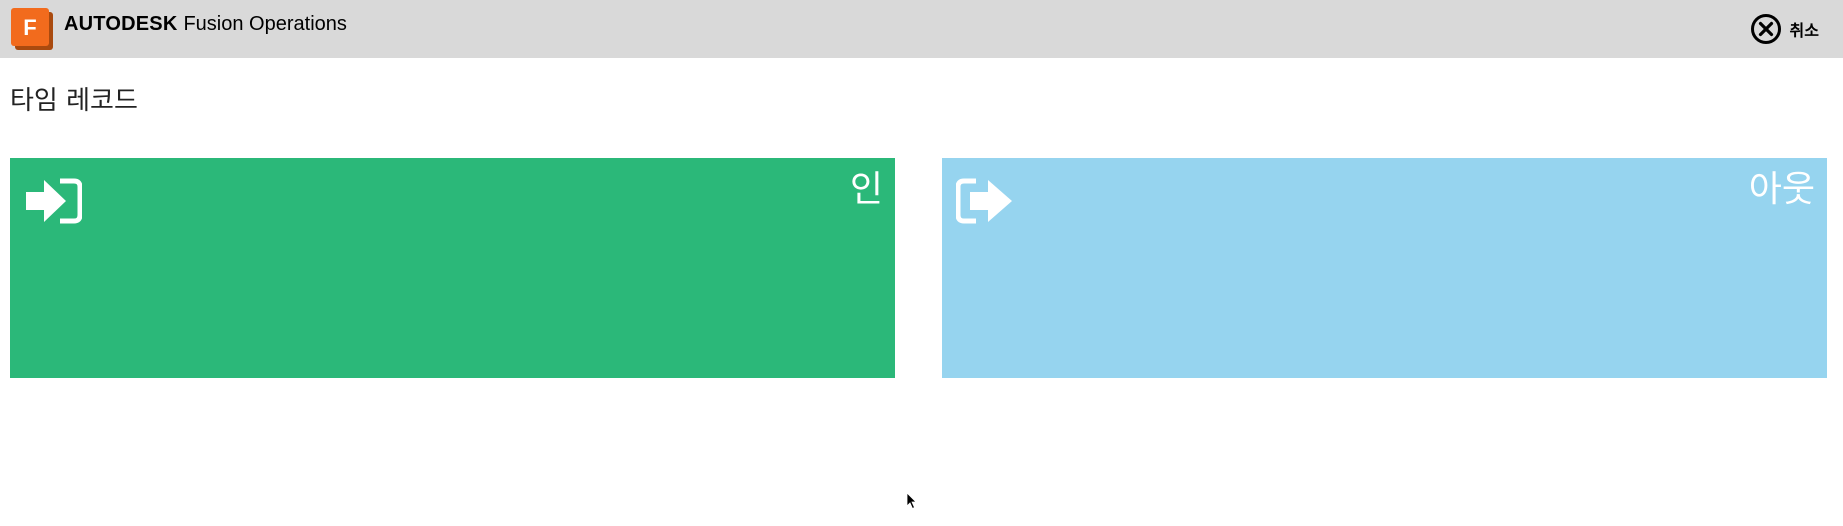 This screenshot has width=1843, height=526. I want to click on clock-in-label: 인, so click(866, 189).